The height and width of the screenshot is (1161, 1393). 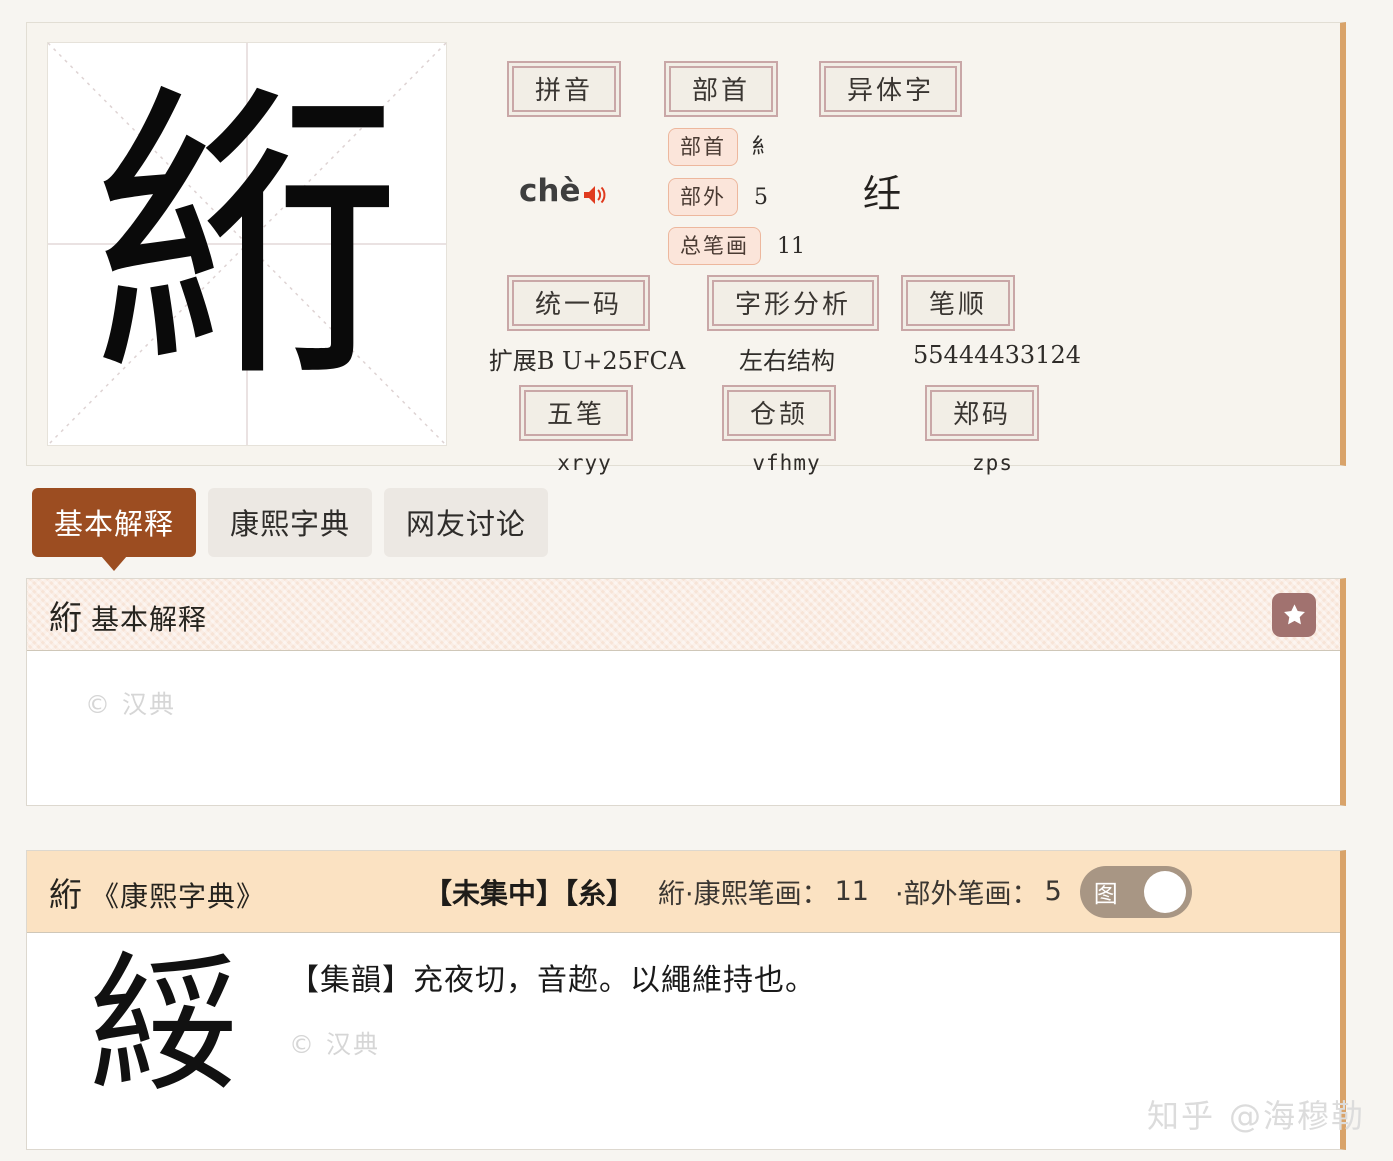 I want to click on basic-explanation-header: 絎 基本解释, so click(x=683, y=615).